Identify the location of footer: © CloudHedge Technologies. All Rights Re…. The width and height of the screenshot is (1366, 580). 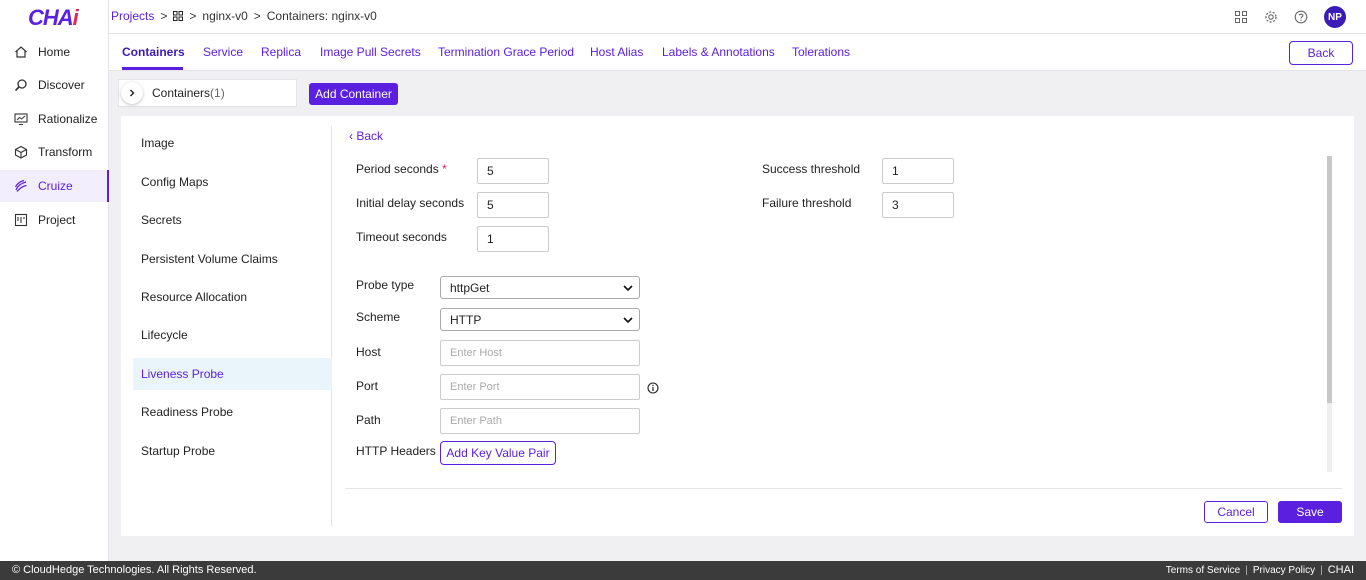
(683, 570).